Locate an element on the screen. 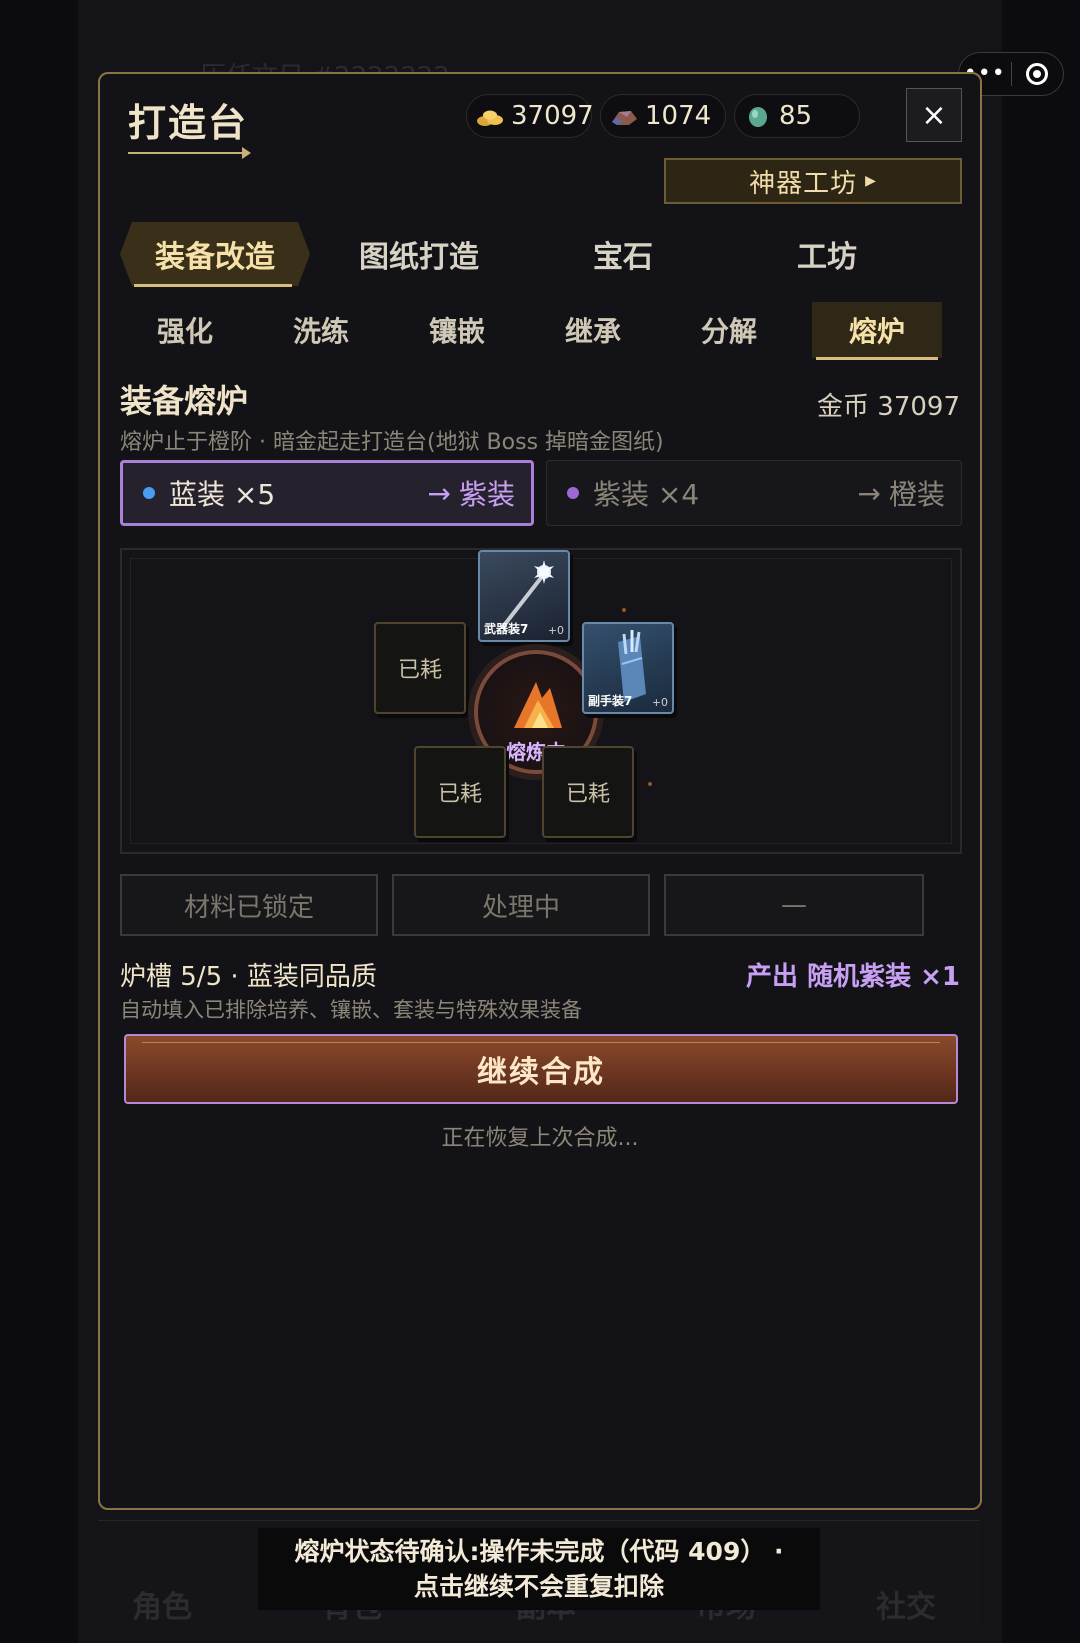 This screenshot has width=1080, height=1643. item-name: 武器装7 is located at coordinates (506, 629).